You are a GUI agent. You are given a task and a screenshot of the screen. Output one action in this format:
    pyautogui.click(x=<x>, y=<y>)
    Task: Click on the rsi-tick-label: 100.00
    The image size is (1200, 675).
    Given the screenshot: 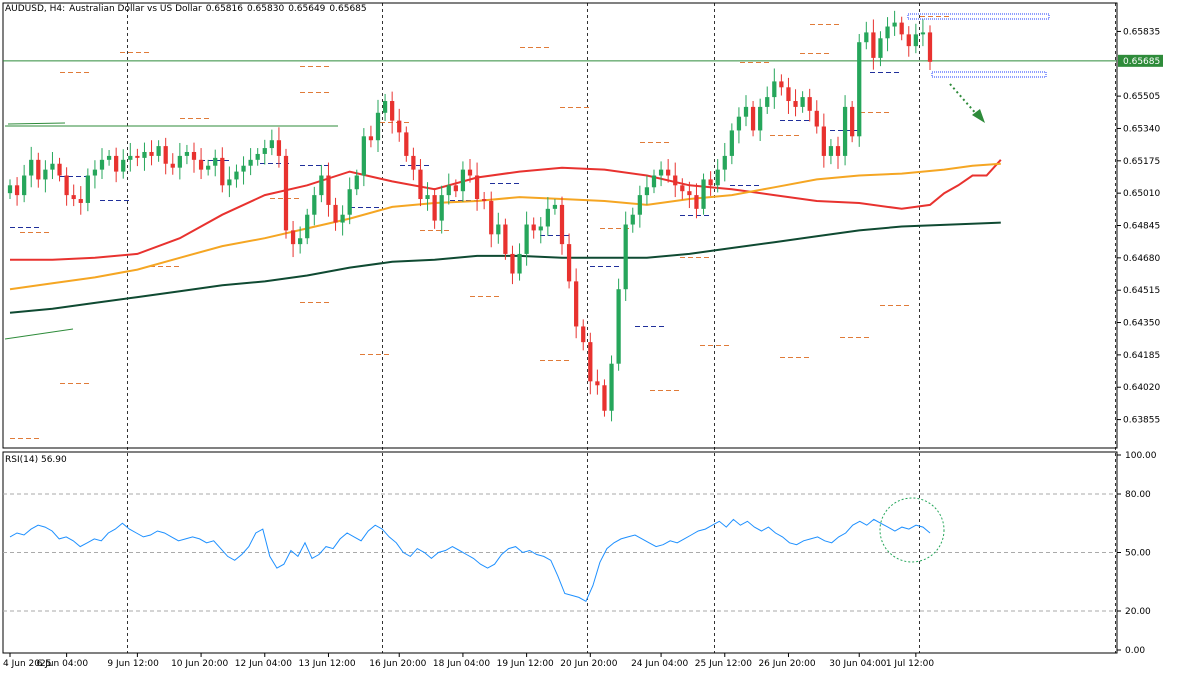 What is the action you would take?
    pyautogui.click(x=1141, y=456)
    